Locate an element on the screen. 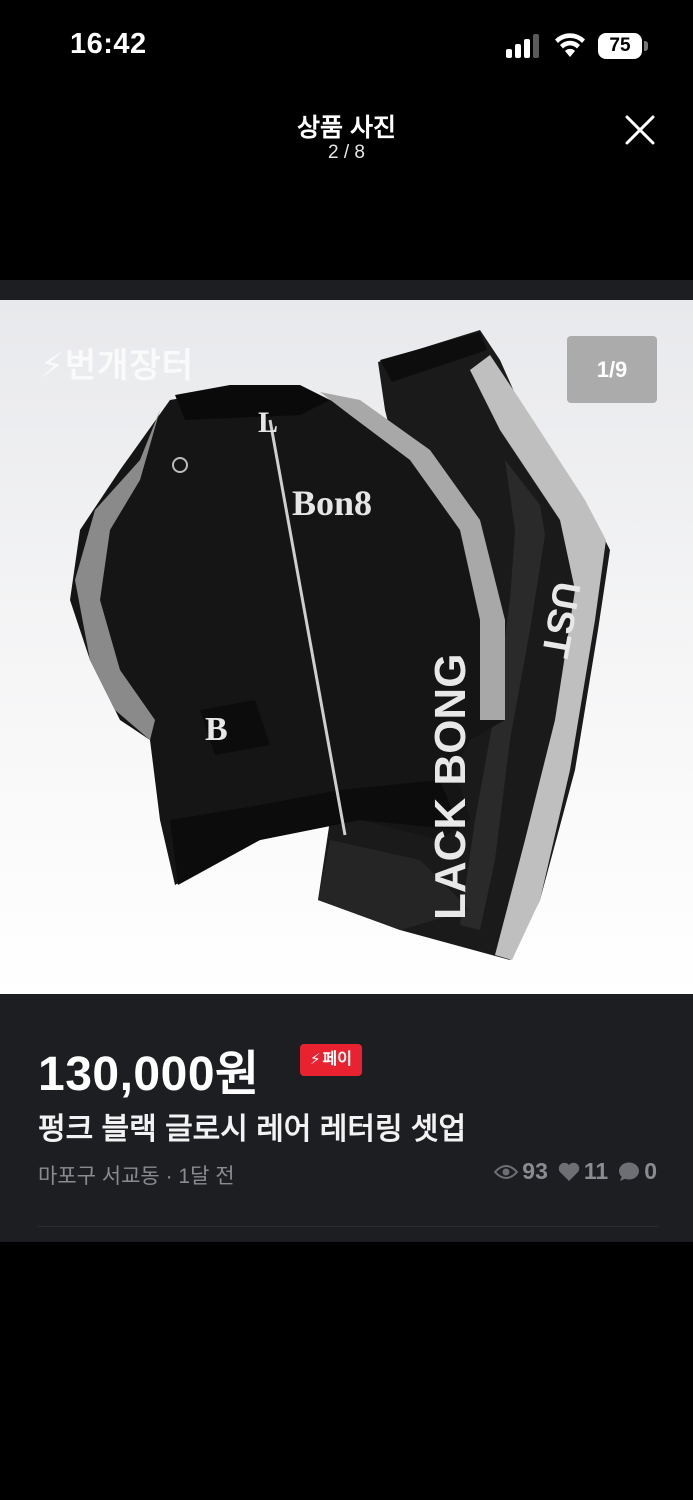 This screenshot has width=693, height=1500. pay-badge: ⚡ 페이 is located at coordinates (331, 1060).